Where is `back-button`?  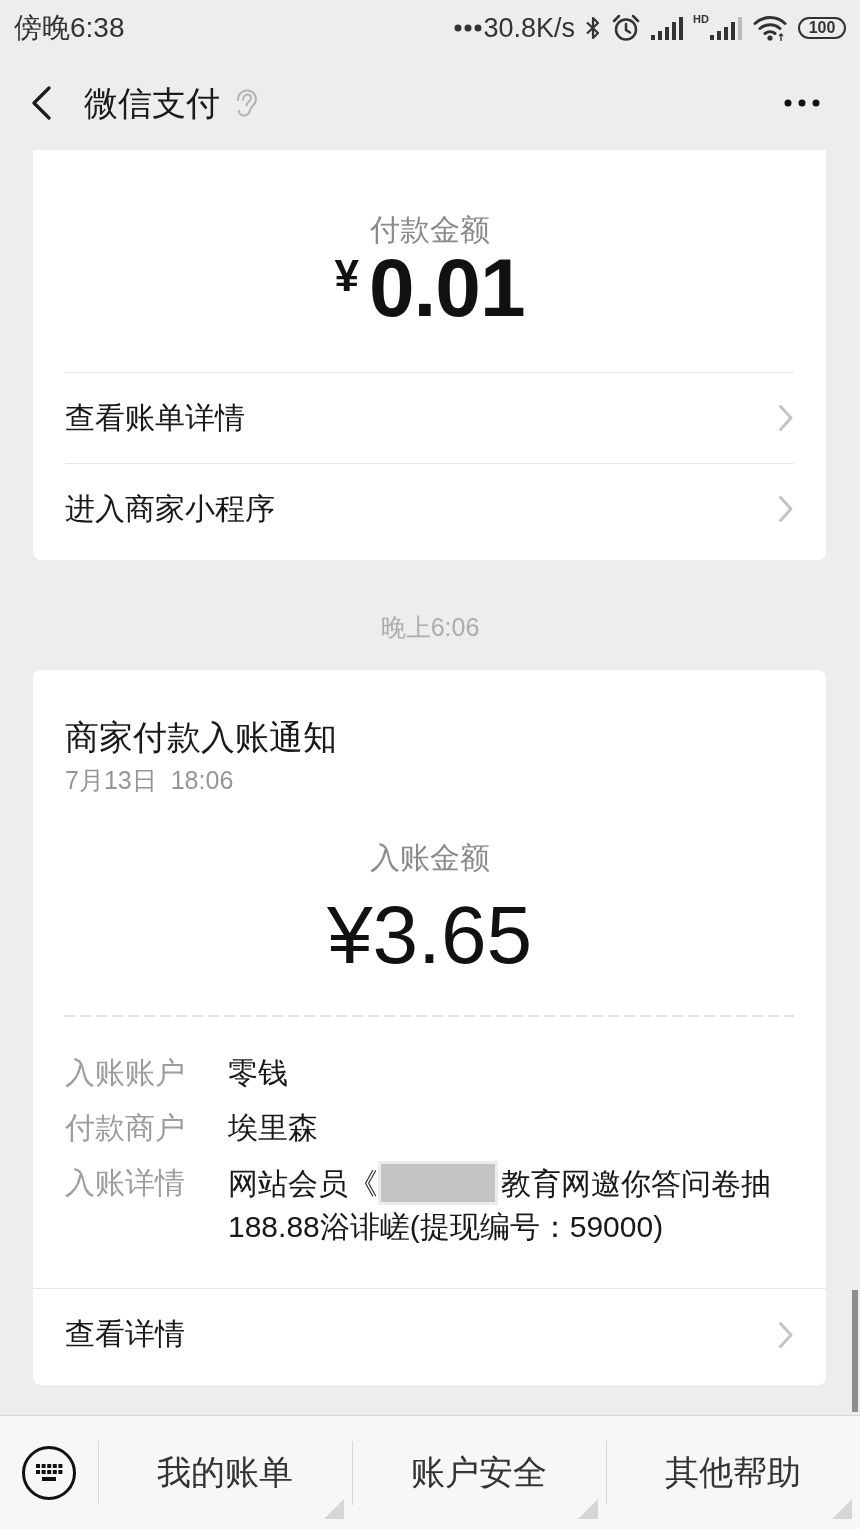 back-button is located at coordinates (41, 103).